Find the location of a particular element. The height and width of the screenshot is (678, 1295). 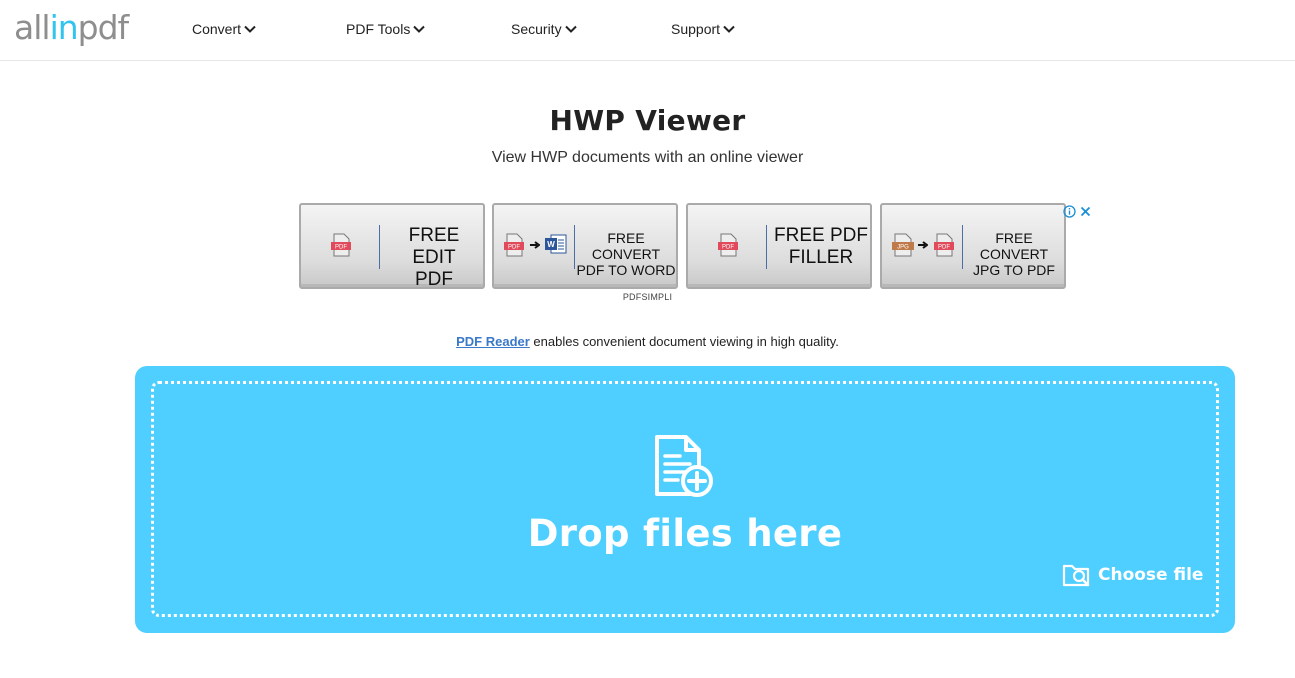

ad-sponsor-label: PDFSIMPLI is located at coordinates (647, 297).